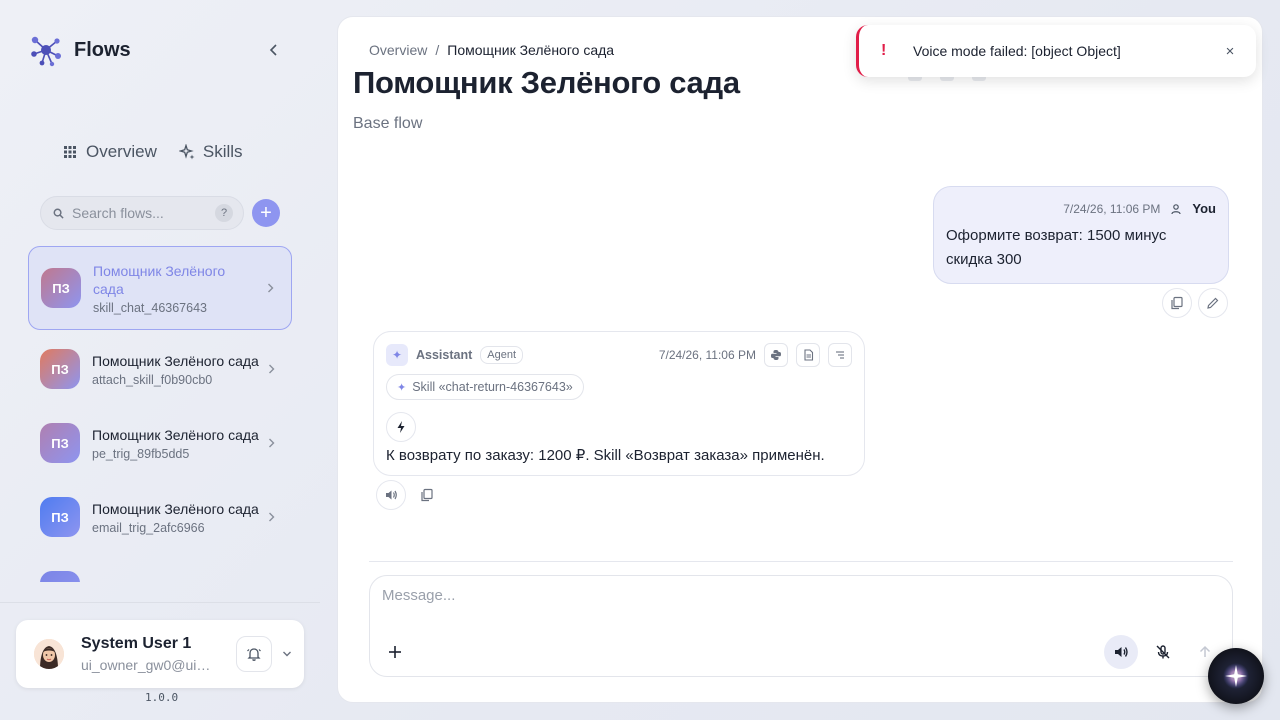 The width and height of the screenshot is (1280, 720). I want to click on search-help-icon: ?, so click(224, 213).